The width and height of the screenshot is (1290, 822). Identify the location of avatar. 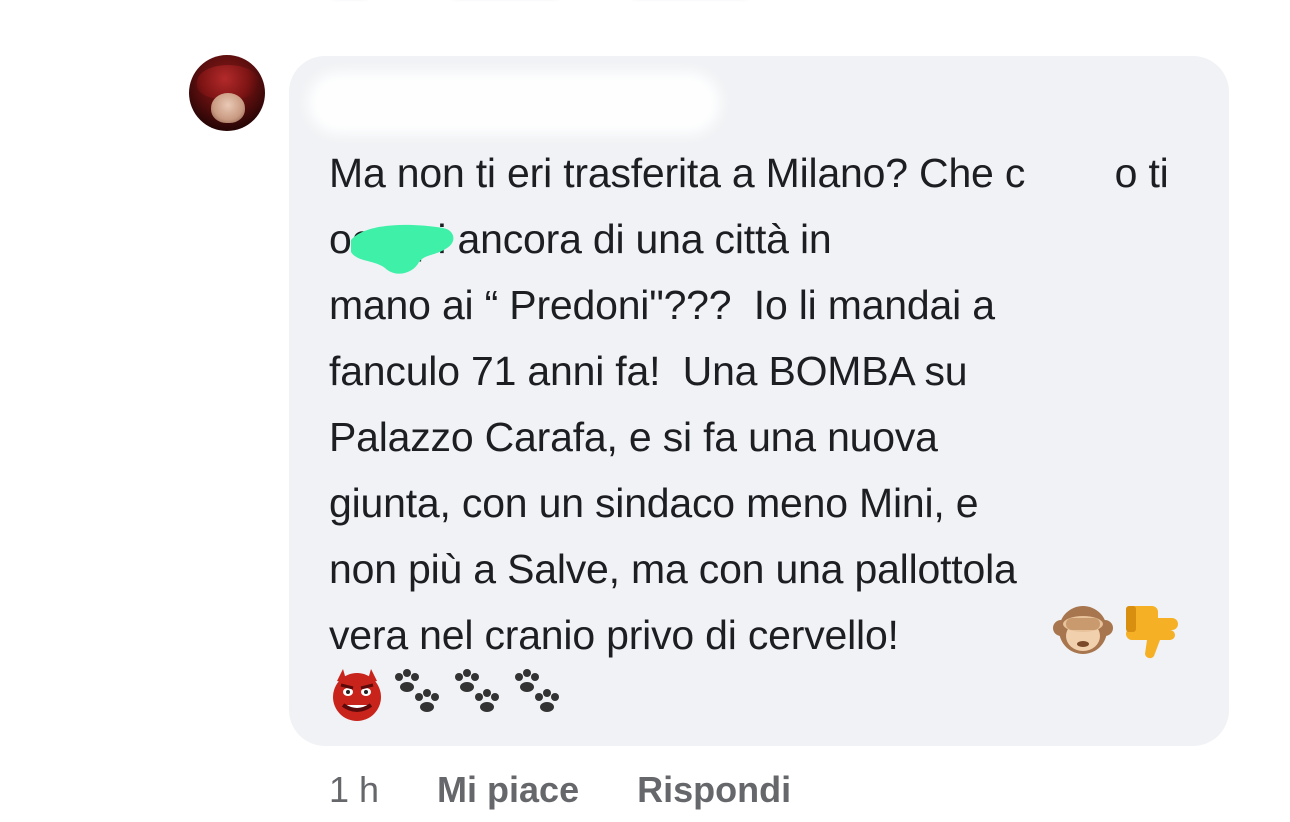
(227, 93).